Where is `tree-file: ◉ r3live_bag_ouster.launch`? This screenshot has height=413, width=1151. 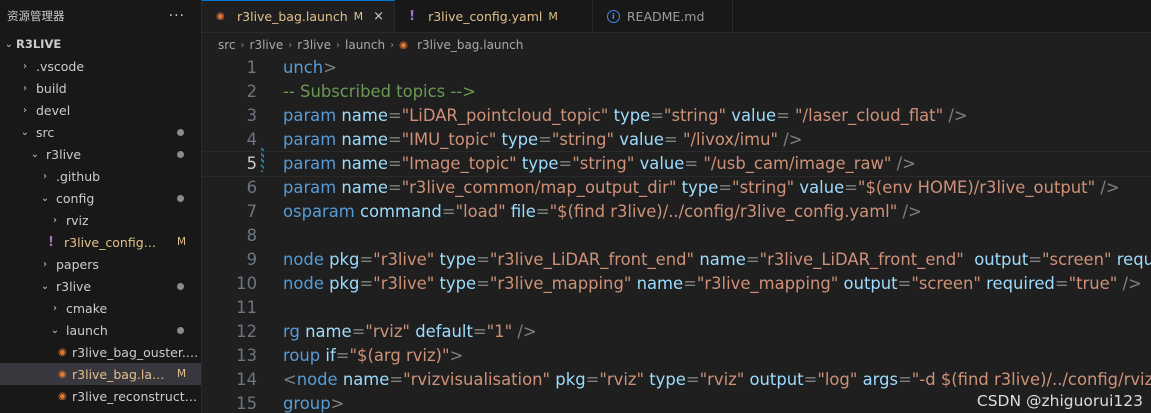
tree-file: ◉ r3live_bag_ouster.launch is located at coordinates (100, 352).